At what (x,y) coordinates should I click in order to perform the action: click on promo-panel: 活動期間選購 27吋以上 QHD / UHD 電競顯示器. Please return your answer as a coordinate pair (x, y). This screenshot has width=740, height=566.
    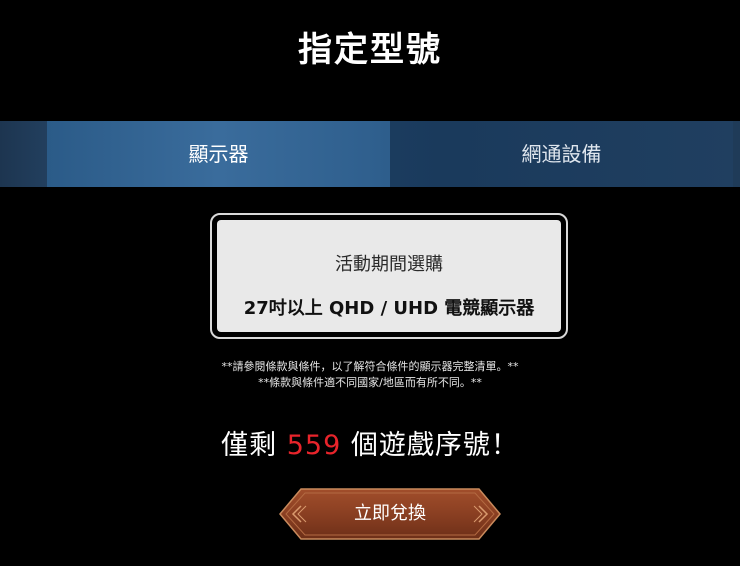
    Looking at the image, I should click on (389, 276).